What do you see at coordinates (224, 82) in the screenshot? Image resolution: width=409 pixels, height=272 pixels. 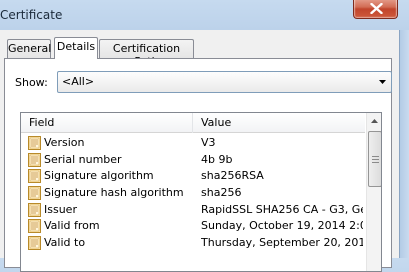 I see `show-dropdown: <All>` at bounding box center [224, 82].